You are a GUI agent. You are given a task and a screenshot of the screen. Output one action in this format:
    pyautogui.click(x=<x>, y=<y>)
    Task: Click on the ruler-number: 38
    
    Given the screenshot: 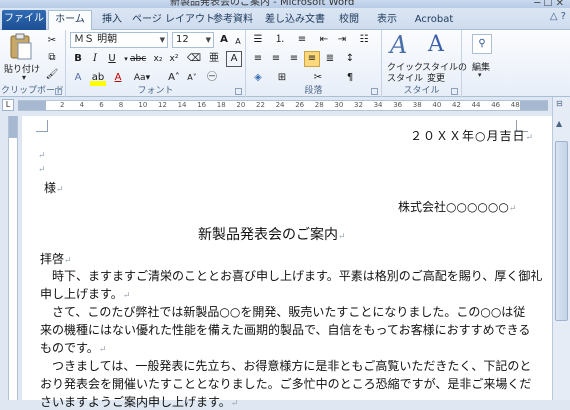 What is the action you would take?
    pyautogui.click(x=417, y=105)
    